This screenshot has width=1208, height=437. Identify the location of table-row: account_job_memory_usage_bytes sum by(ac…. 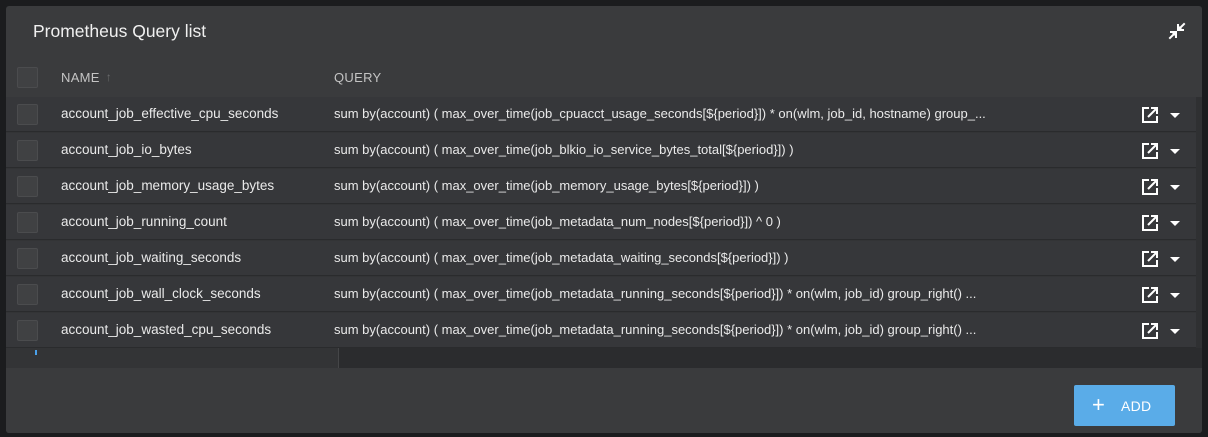
(601, 186).